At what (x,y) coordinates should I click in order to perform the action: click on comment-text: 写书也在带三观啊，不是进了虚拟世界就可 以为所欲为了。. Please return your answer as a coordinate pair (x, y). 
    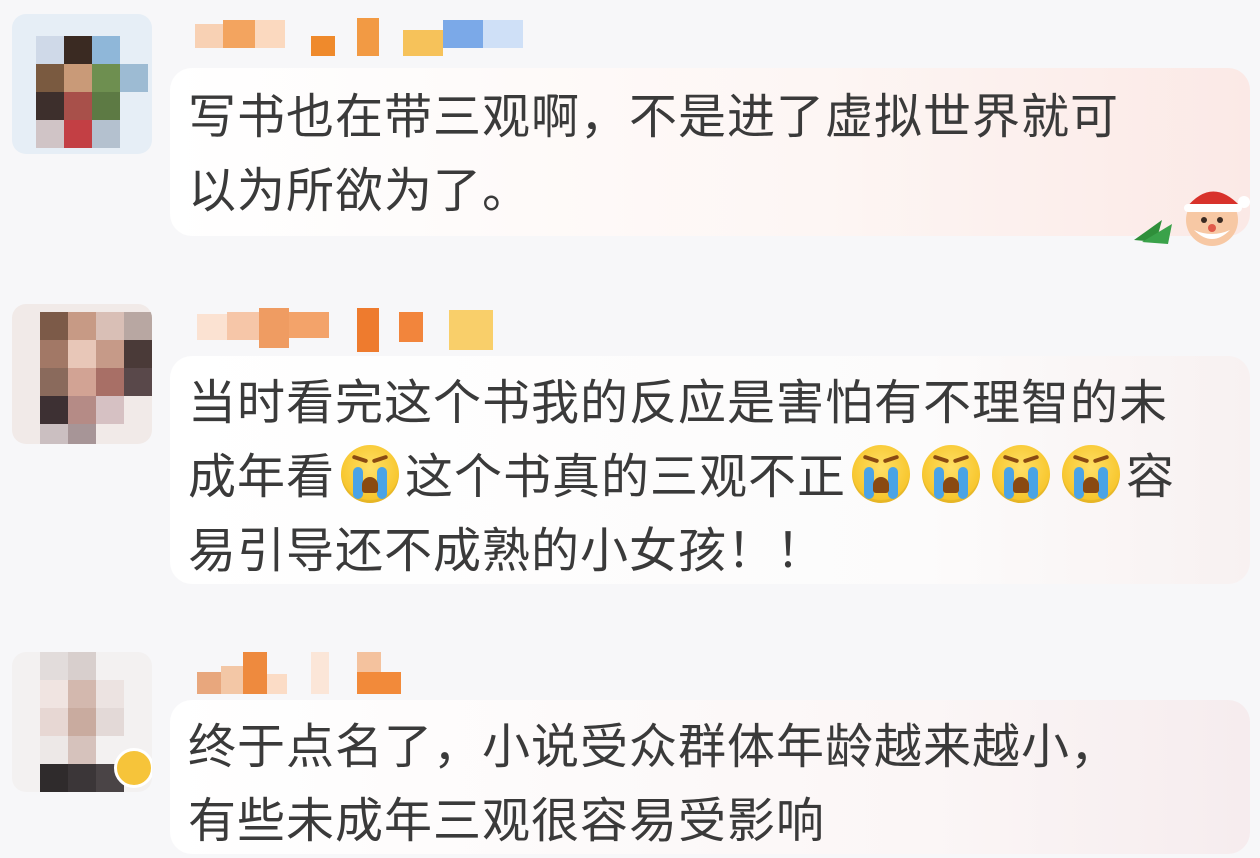
    Looking at the image, I should click on (718, 154).